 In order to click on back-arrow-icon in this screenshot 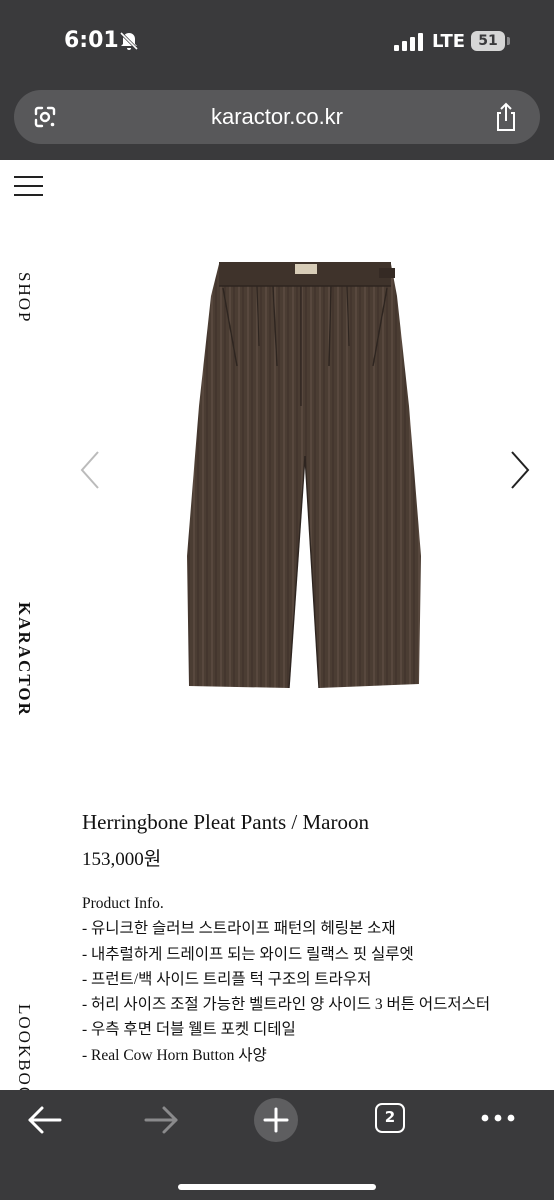, I will do `click(45, 1120)`.